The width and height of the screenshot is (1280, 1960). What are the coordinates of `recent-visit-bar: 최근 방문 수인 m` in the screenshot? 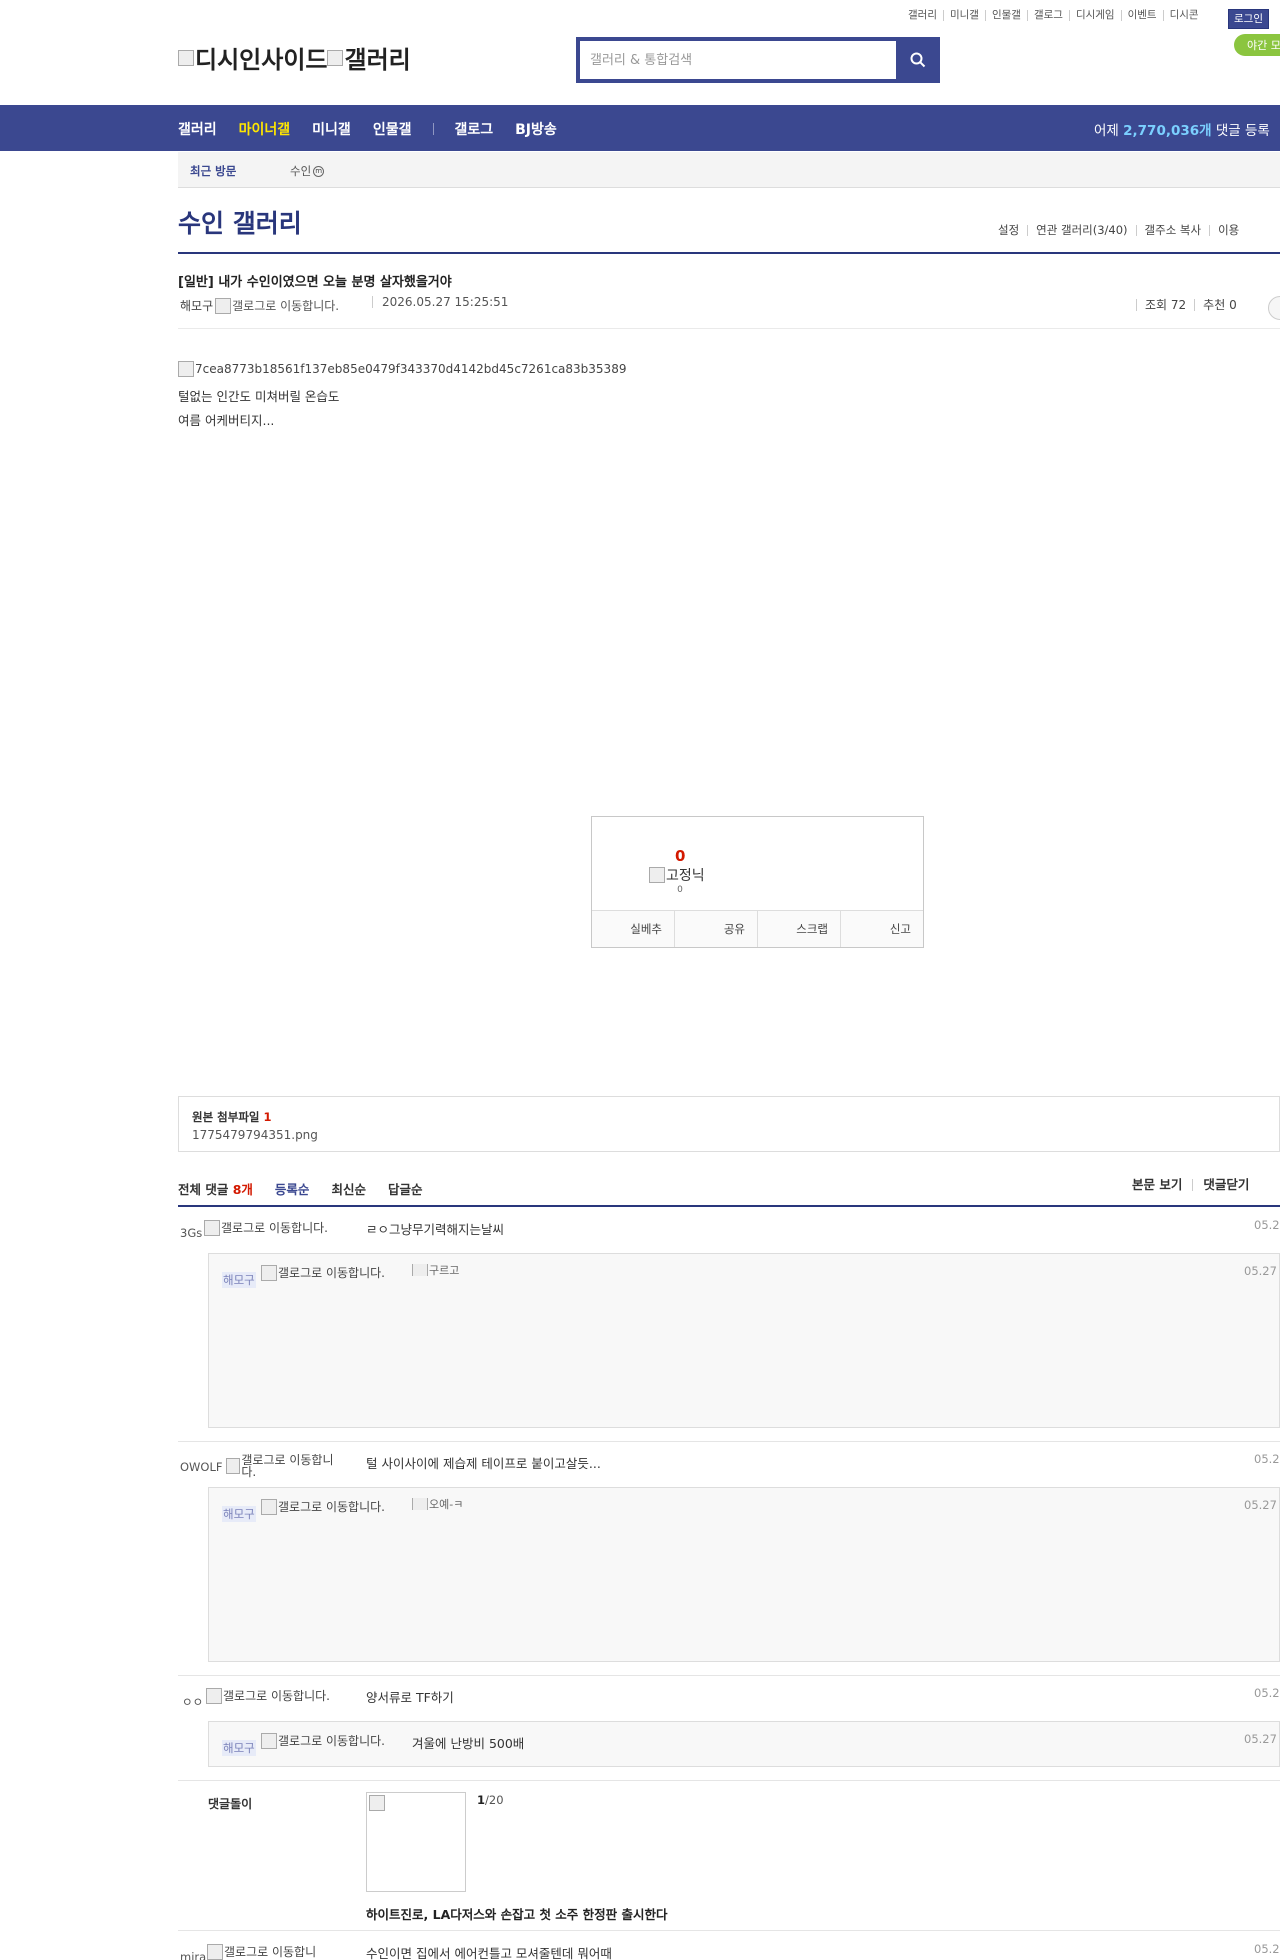 It's located at (729, 170).